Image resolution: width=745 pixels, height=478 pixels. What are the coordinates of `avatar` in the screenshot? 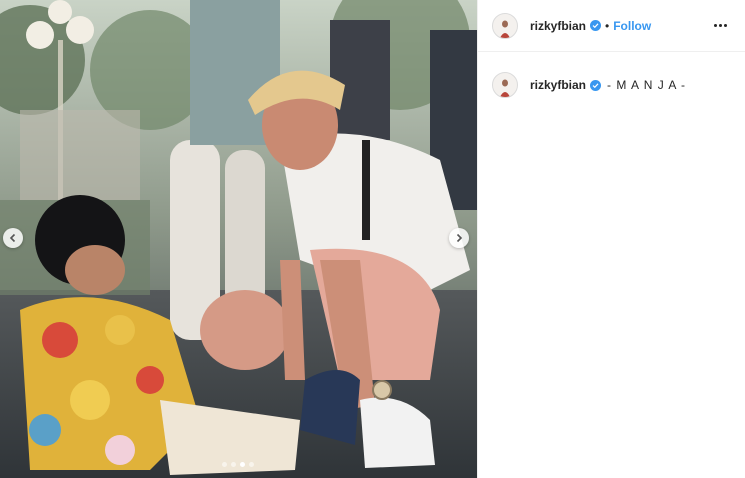 It's located at (505, 25).